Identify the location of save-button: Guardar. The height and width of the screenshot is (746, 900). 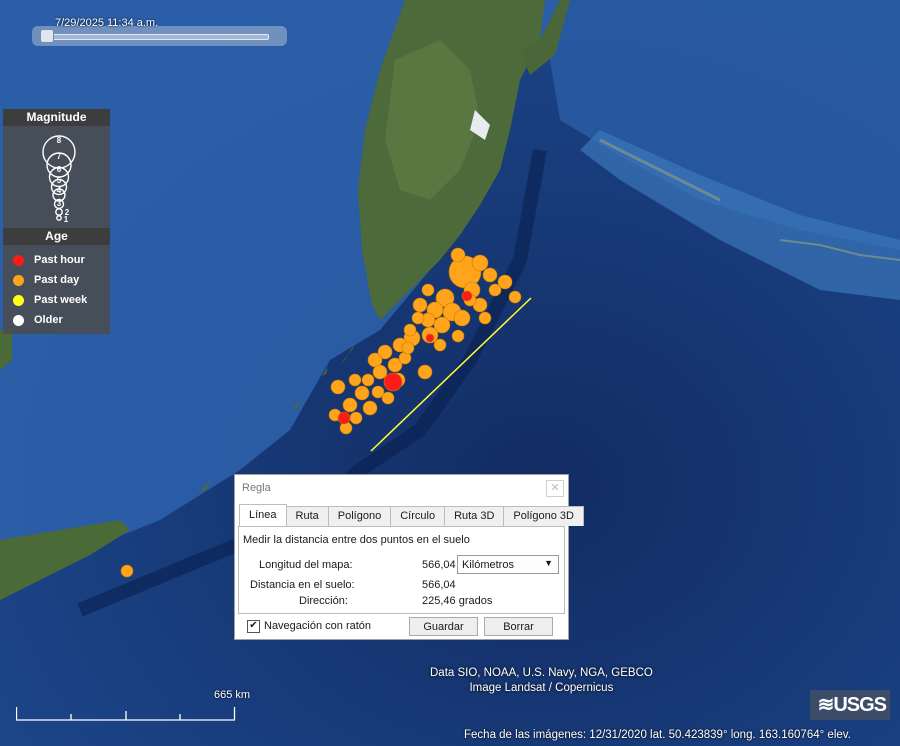
(443, 626).